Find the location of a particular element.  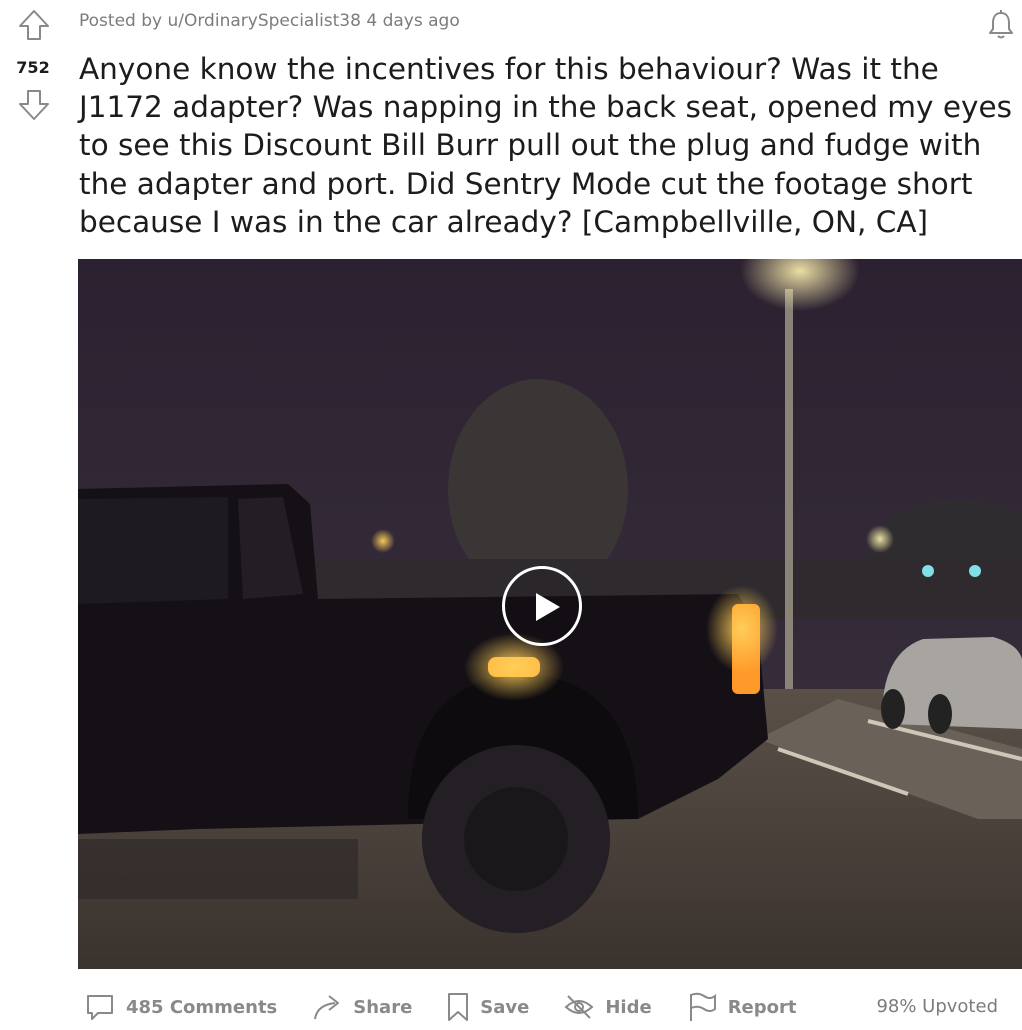

comments-label: 485 Comments is located at coordinates (202, 1007).